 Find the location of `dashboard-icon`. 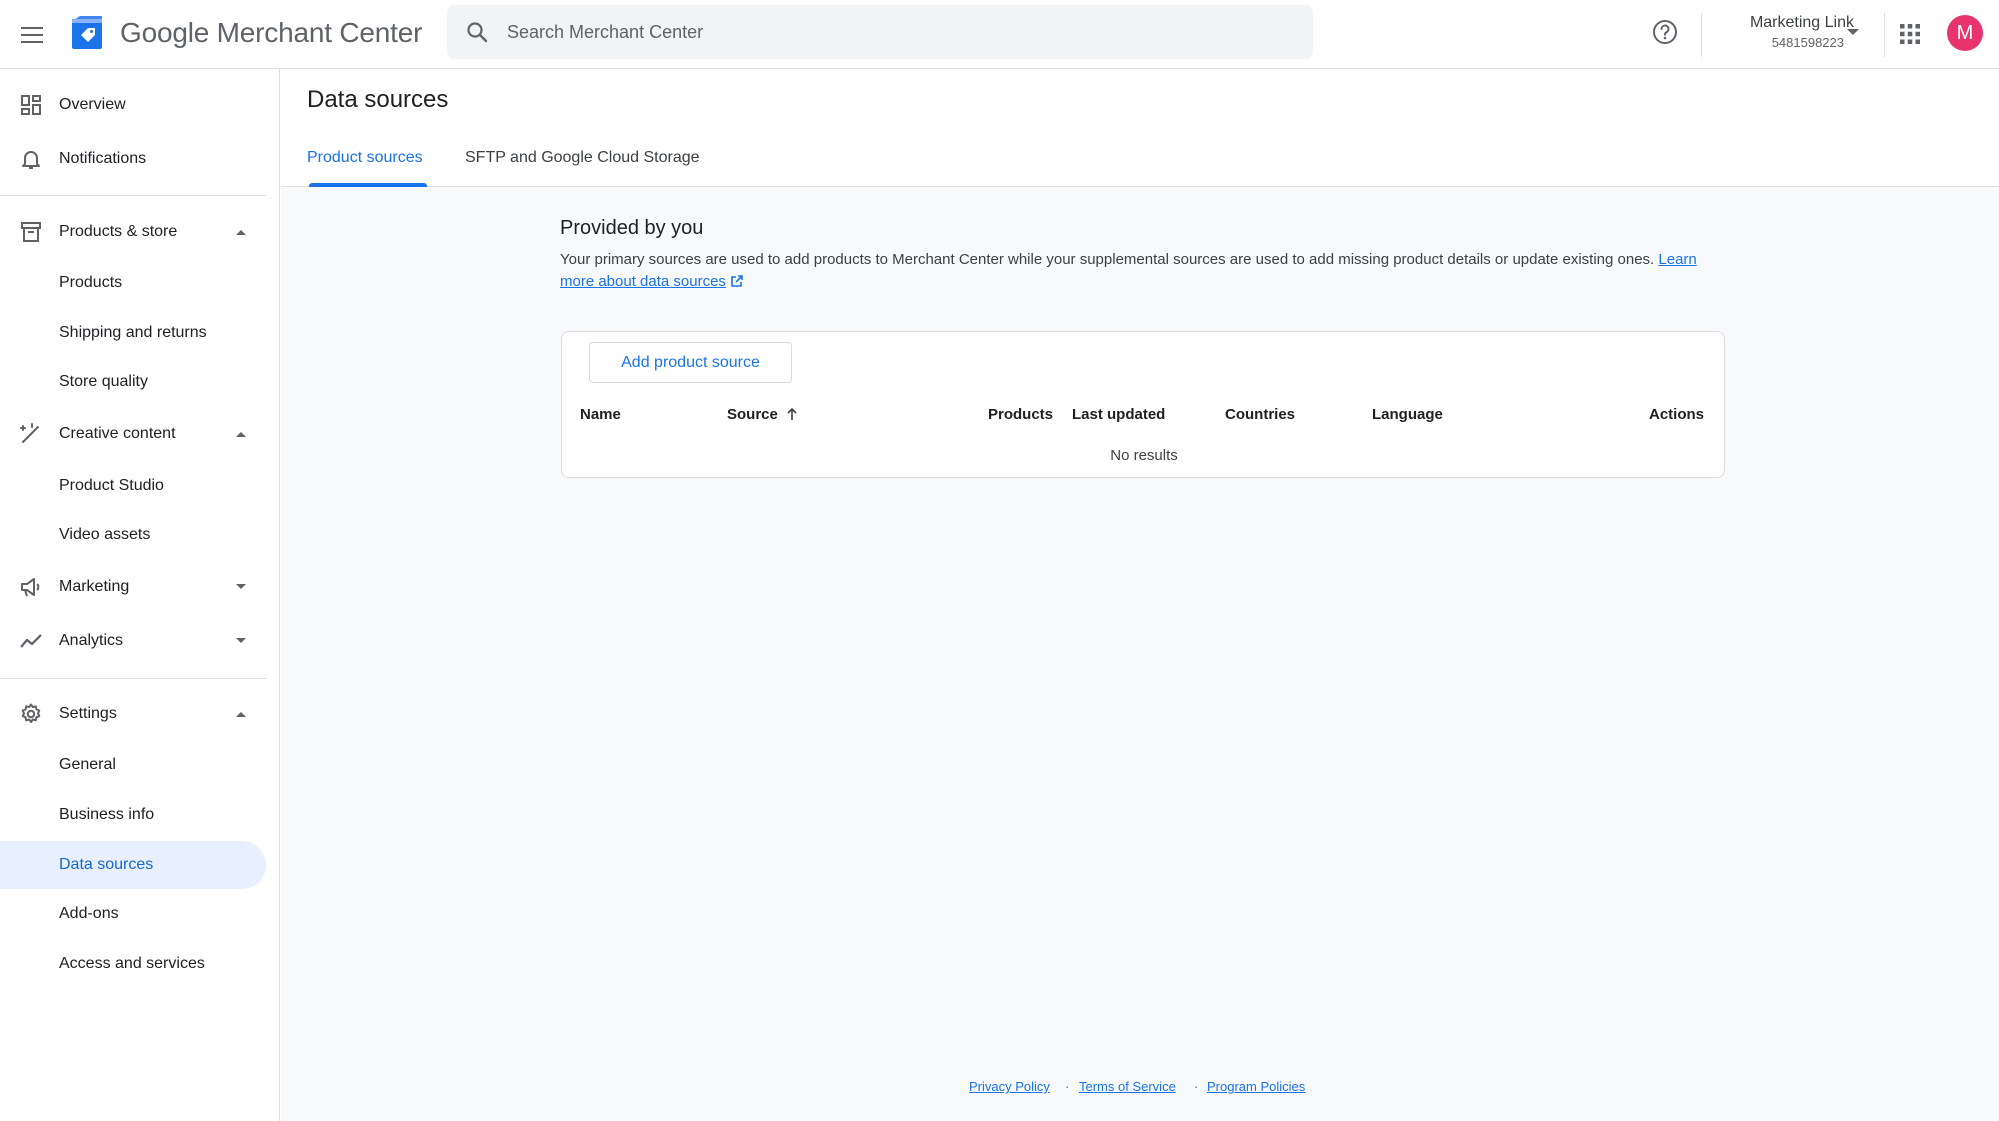

dashboard-icon is located at coordinates (31, 105).